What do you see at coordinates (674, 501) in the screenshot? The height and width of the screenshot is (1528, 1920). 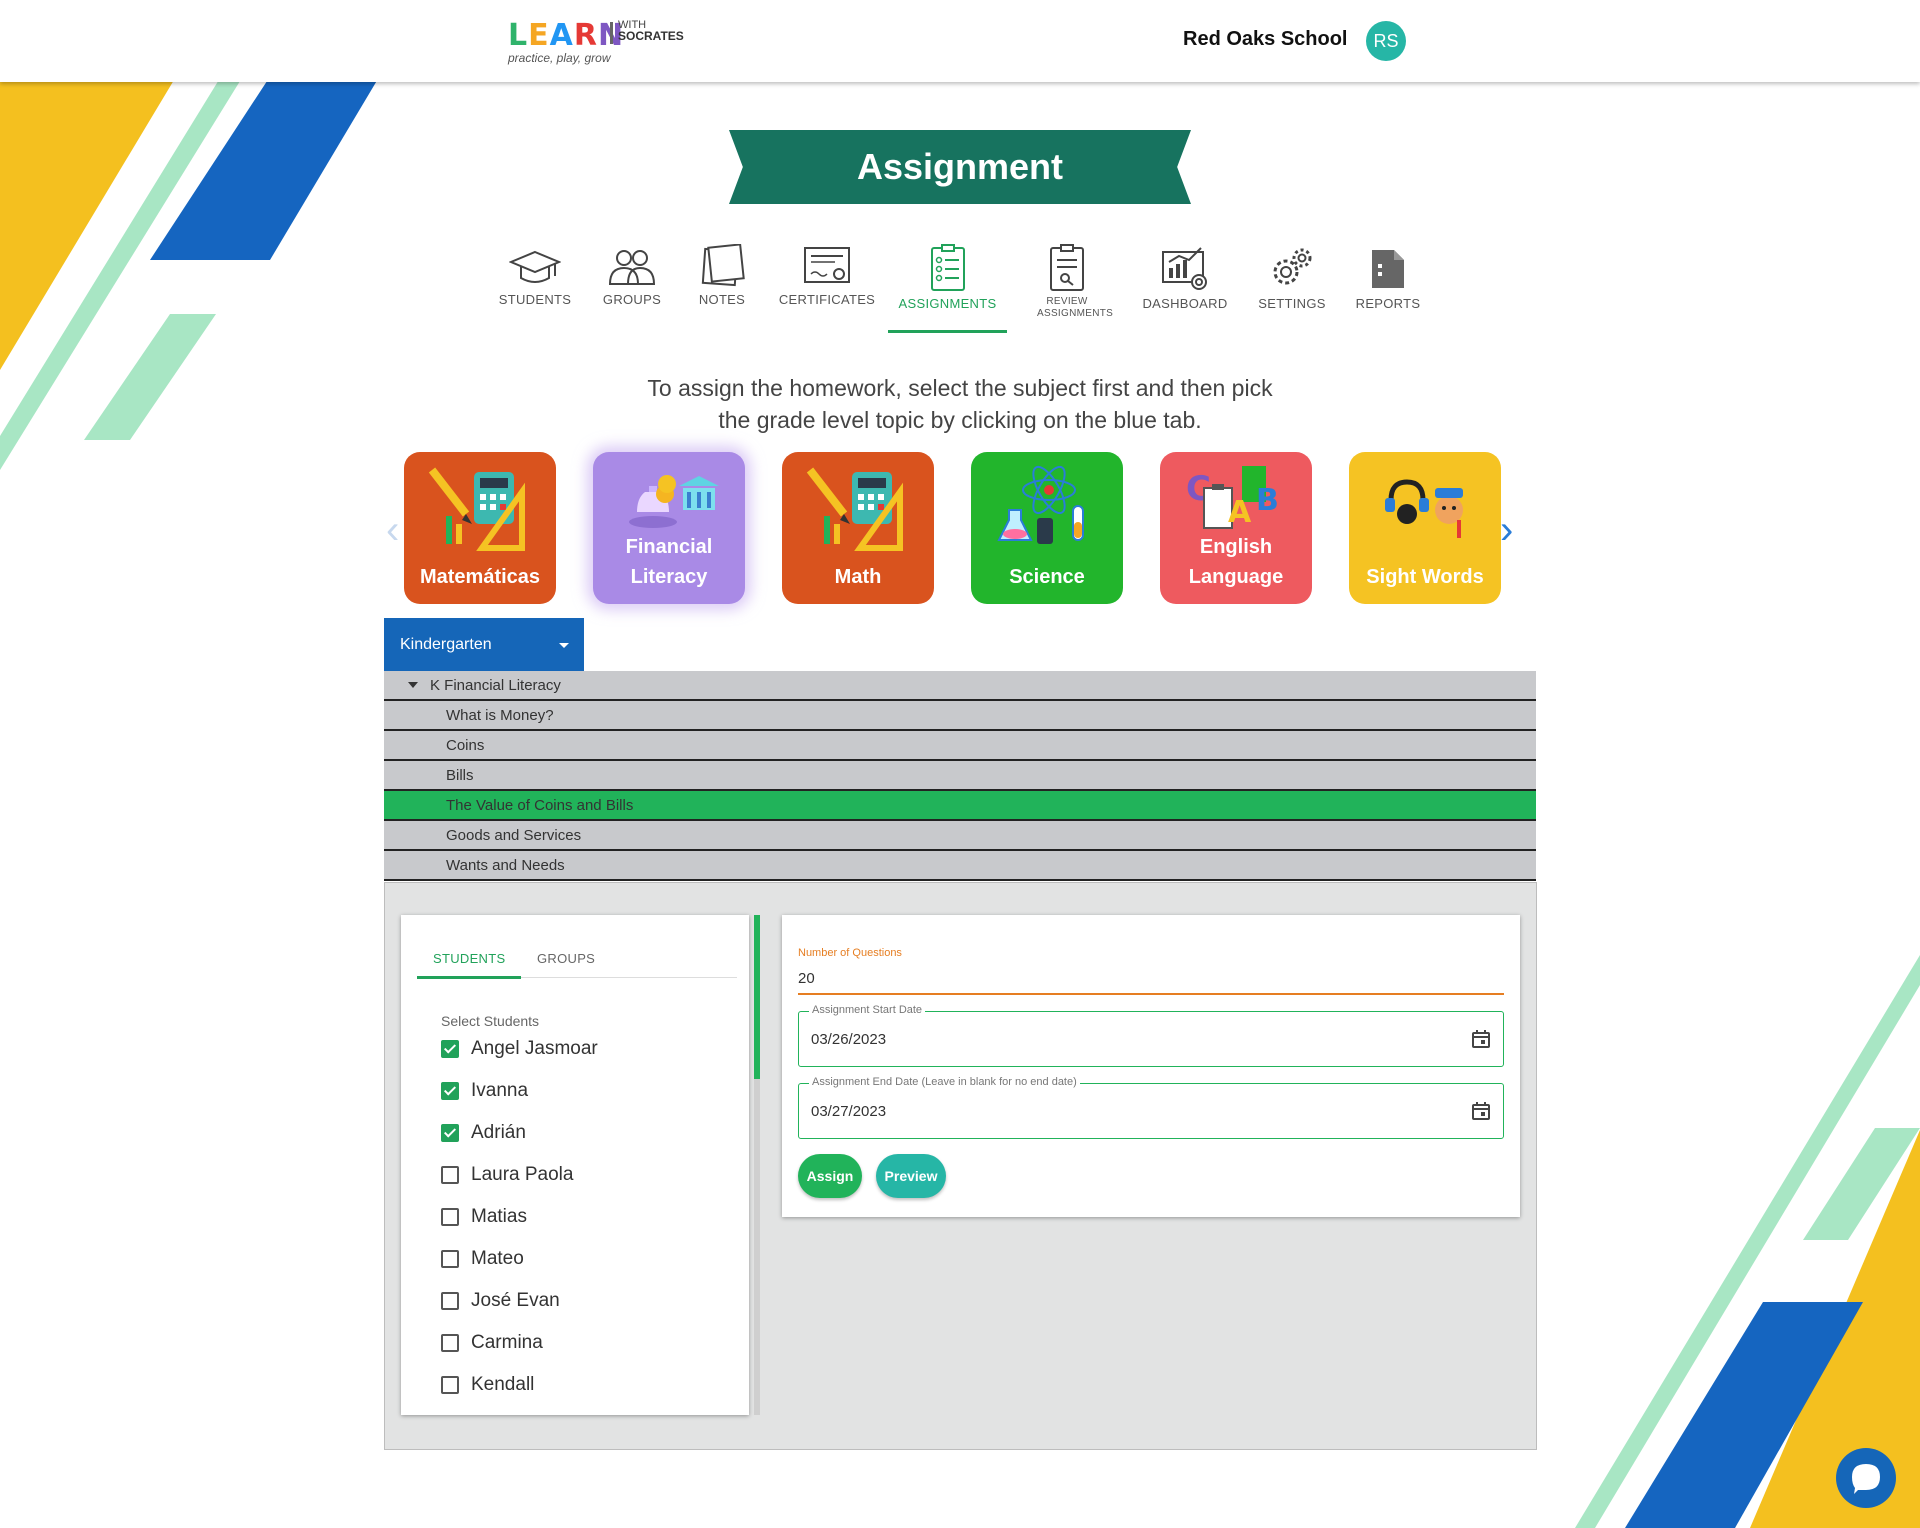 I see `money-bank-icon` at bounding box center [674, 501].